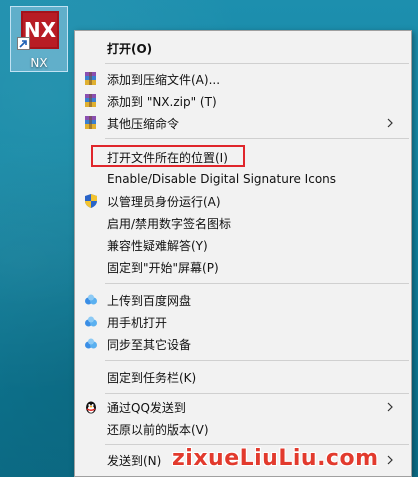 Image resolution: width=418 pixels, height=477 pixels. I want to click on watermark-text: zixueLiuLiu.com, so click(275, 458).